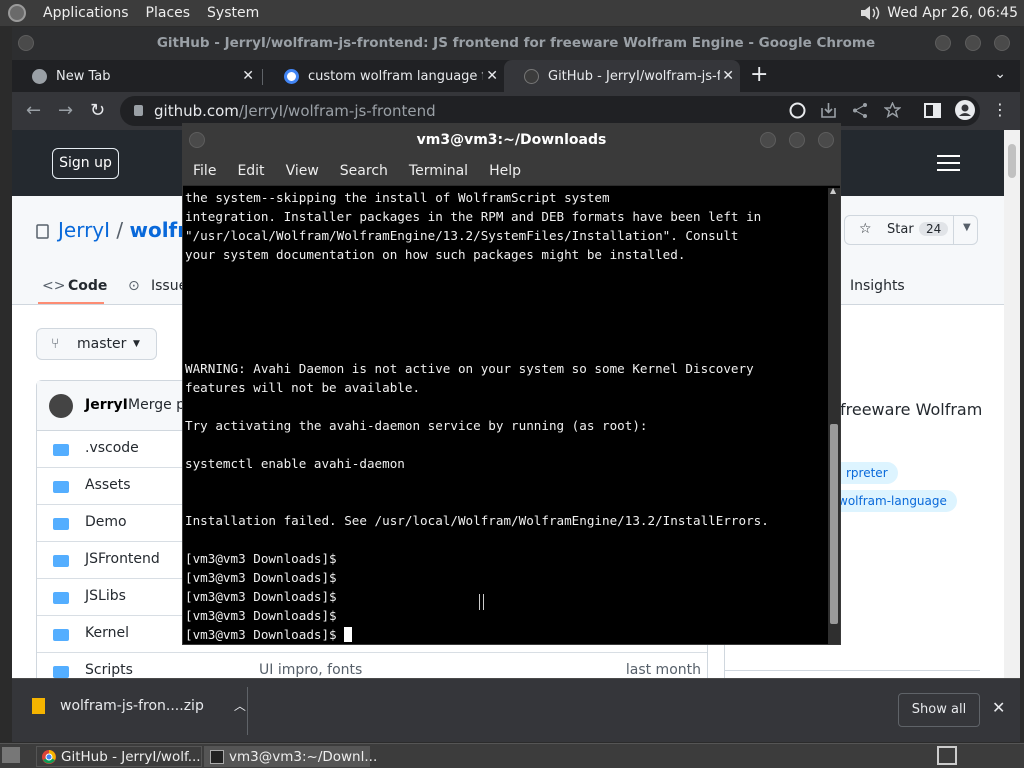  What do you see at coordinates (204, 171) in the screenshot?
I see `menu-file: File` at bounding box center [204, 171].